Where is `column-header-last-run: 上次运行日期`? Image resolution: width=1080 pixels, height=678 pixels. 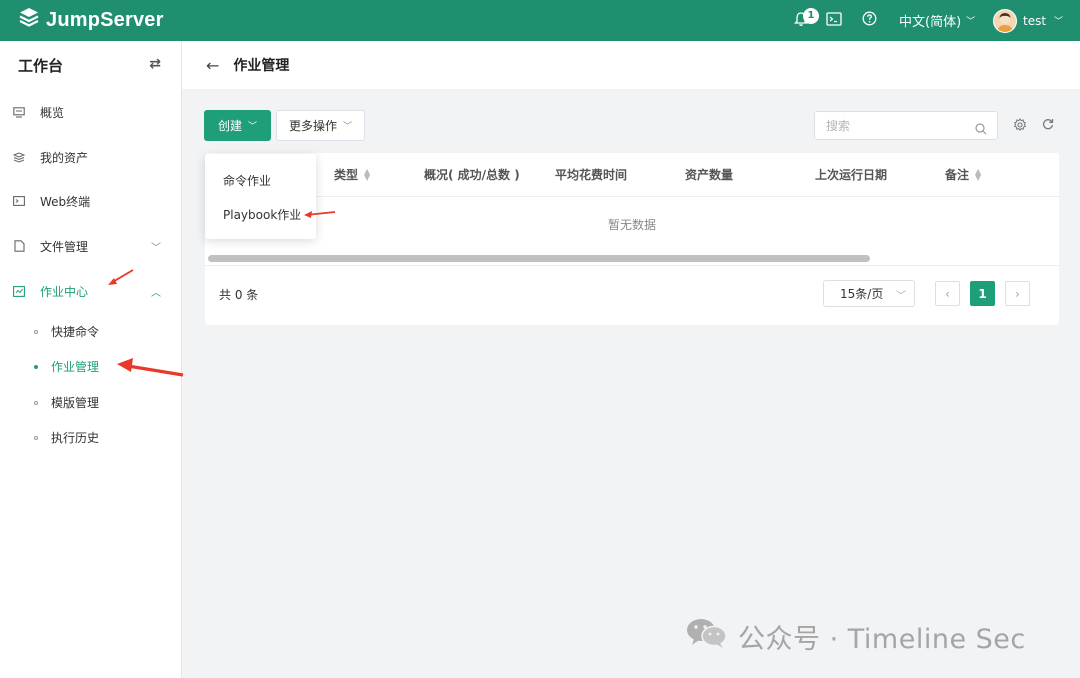
column-header-last-run: 上次运行日期 is located at coordinates (851, 174).